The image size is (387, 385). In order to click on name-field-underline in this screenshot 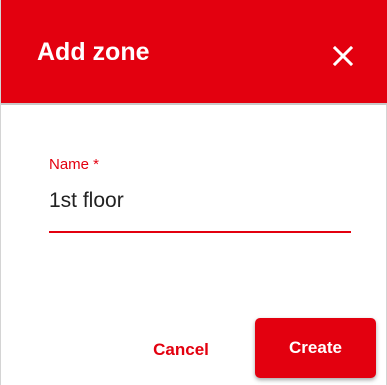, I will do `click(200, 232)`.